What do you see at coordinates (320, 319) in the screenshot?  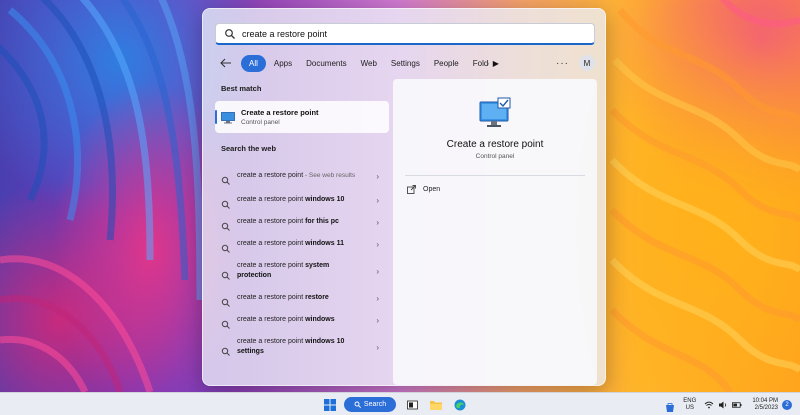 I see `suggestion-suffix: windows` at bounding box center [320, 319].